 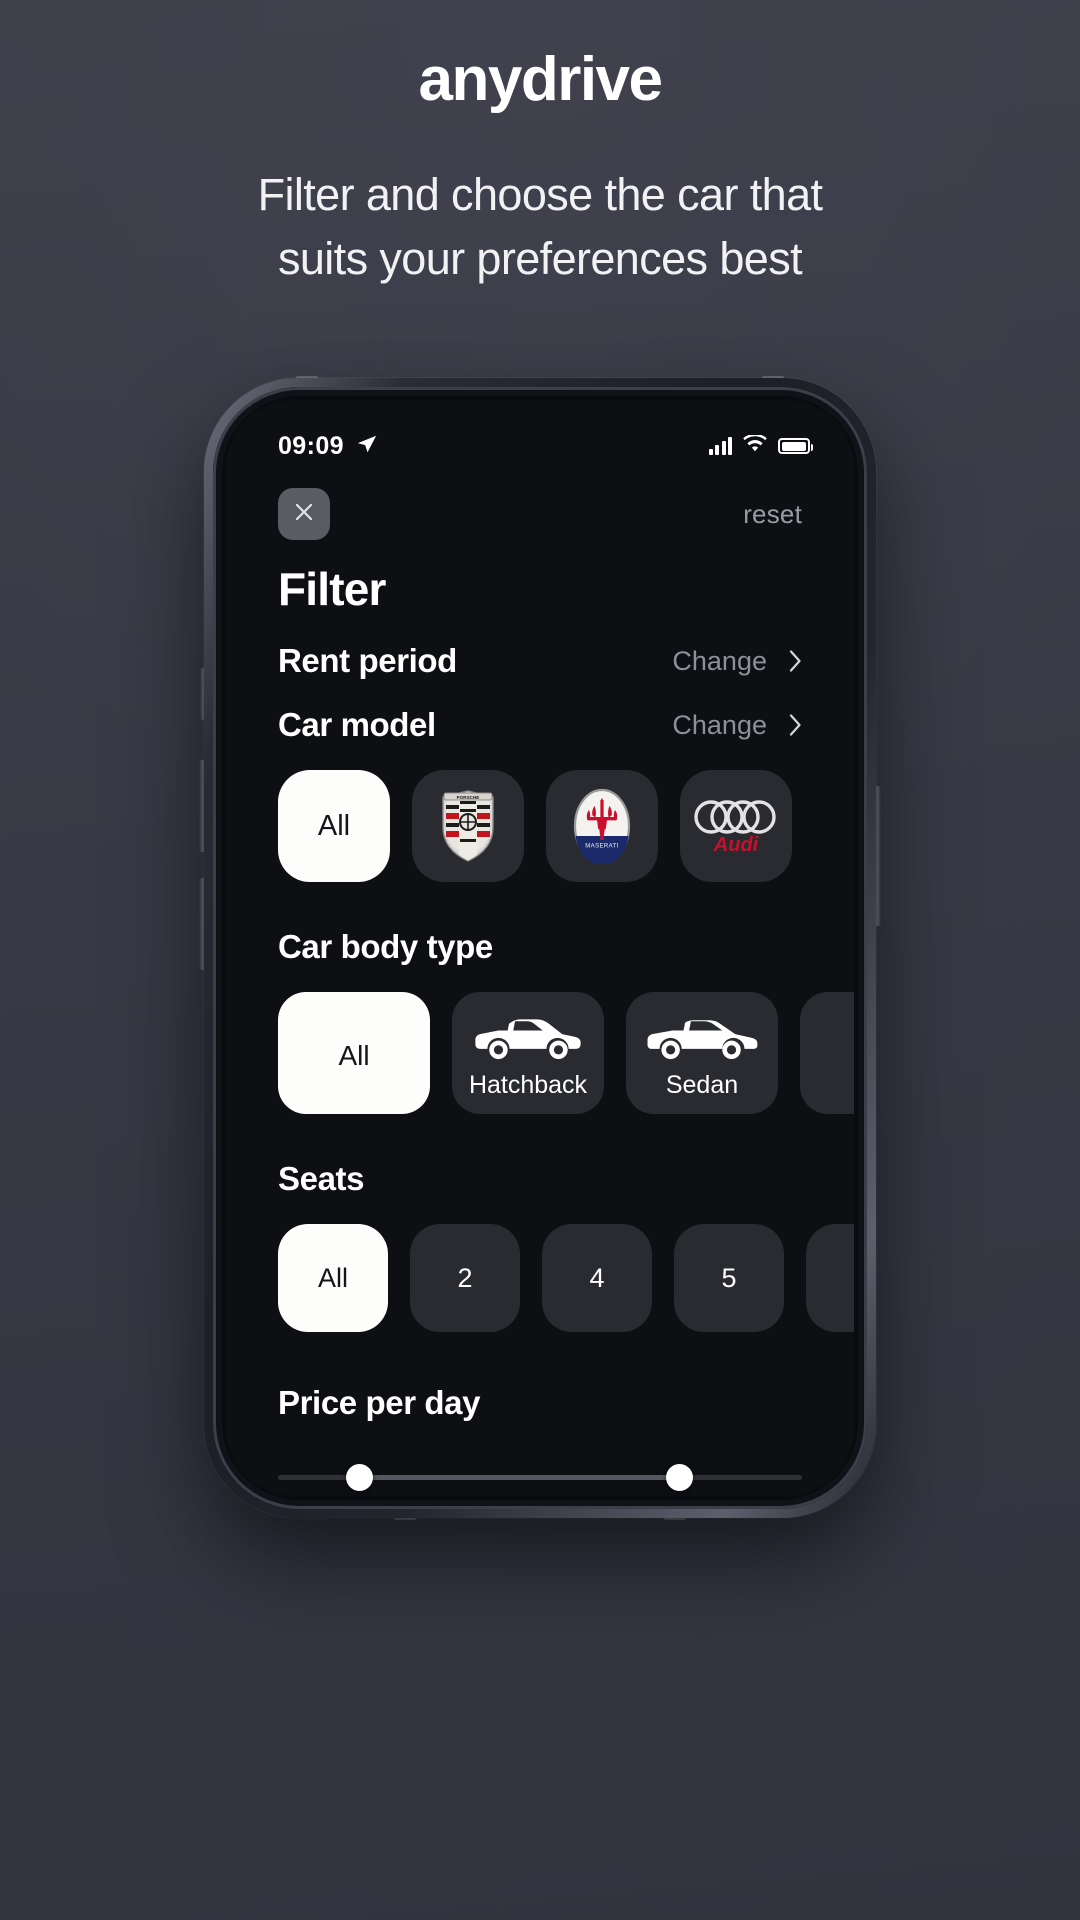 I want to click on close-icon, so click(x=304, y=514).